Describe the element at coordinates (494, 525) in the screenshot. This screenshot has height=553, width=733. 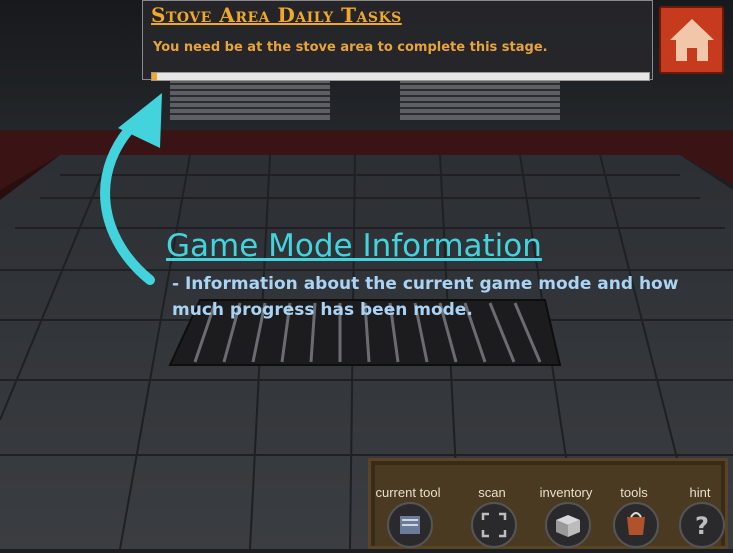
I see `scan-icon` at that location.